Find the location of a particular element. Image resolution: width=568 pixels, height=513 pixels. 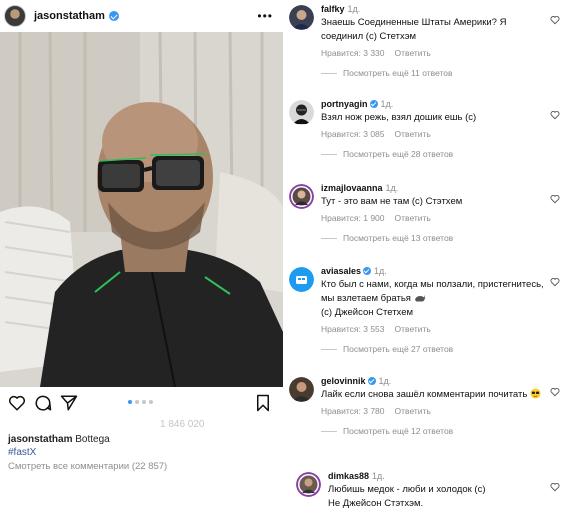

caption-hashtag: #fastX is located at coordinates (22, 452).